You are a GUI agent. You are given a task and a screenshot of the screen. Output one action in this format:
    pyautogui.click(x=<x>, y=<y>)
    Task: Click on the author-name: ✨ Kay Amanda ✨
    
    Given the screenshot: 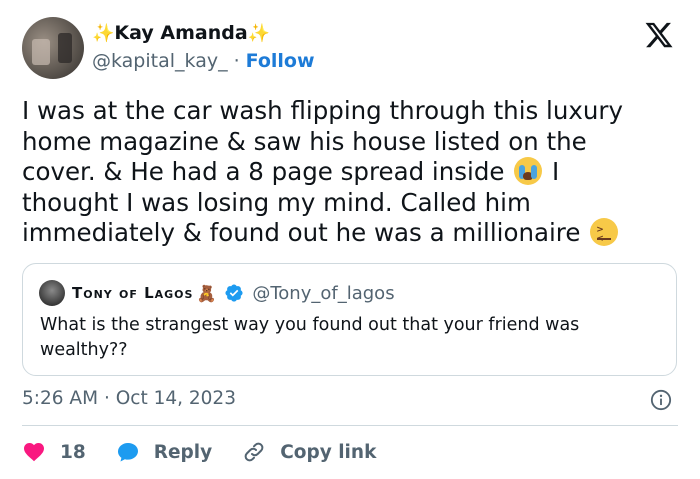 What is the action you would take?
    pyautogui.click(x=181, y=33)
    